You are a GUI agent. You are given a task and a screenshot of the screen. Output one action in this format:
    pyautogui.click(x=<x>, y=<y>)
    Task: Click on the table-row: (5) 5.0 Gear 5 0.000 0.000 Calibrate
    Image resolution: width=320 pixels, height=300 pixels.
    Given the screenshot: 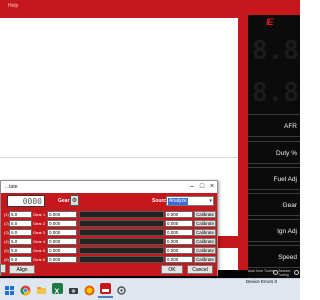 What is the action you would take?
    pyautogui.click(x=109, y=250)
    